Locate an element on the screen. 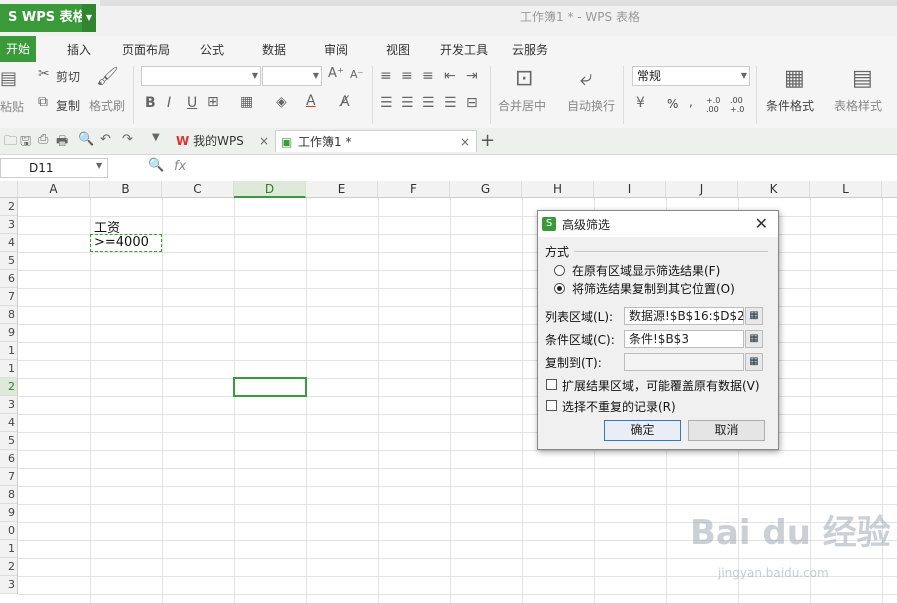 The image size is (897, 603). column-header-e: E is located at coordinates (342, 189).